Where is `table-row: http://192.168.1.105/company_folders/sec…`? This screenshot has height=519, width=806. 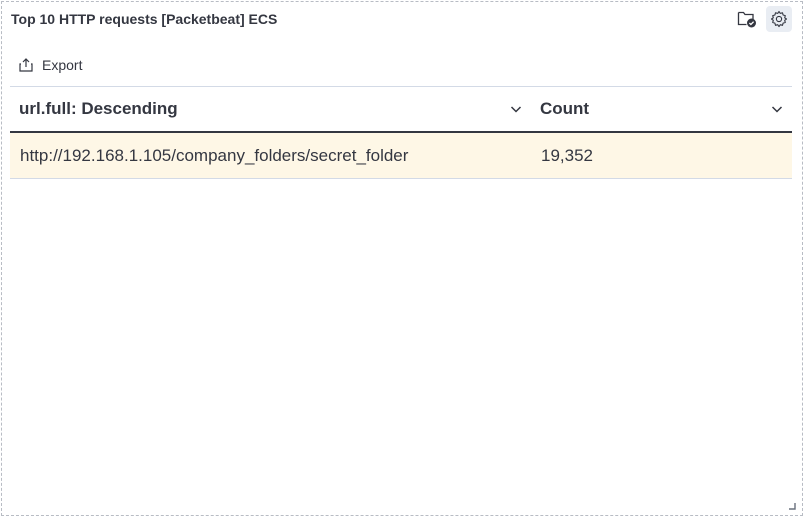 table-row: http://192.168.1.105/company_folders/sec… is located at coordinates (401, 156).